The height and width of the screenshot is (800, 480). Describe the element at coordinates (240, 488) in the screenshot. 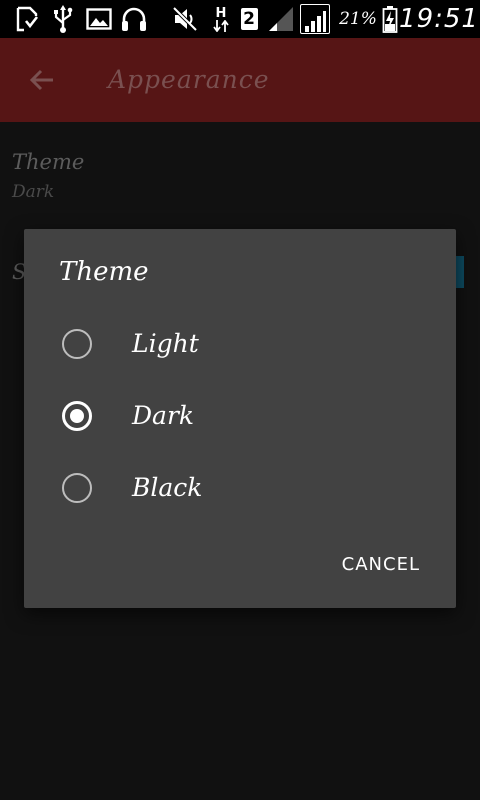

I see `option-black: Black` at that location.